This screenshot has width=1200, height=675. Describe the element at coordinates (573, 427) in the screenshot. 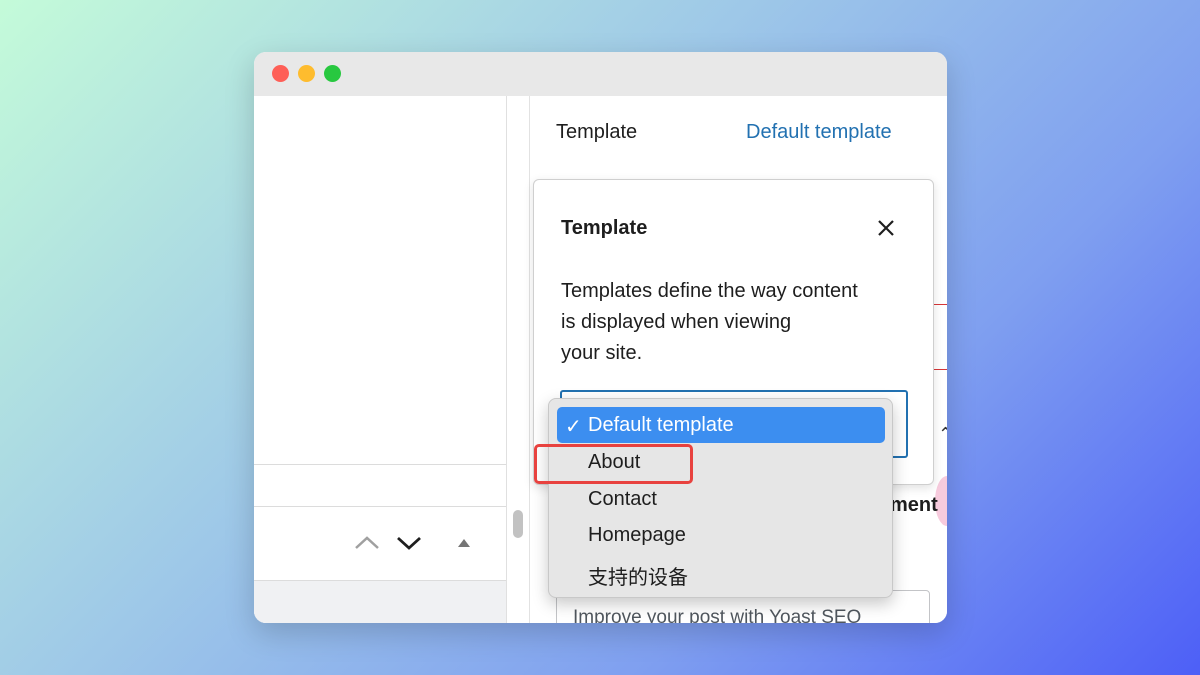

I see `checkmark-icon: ✓` at that location.